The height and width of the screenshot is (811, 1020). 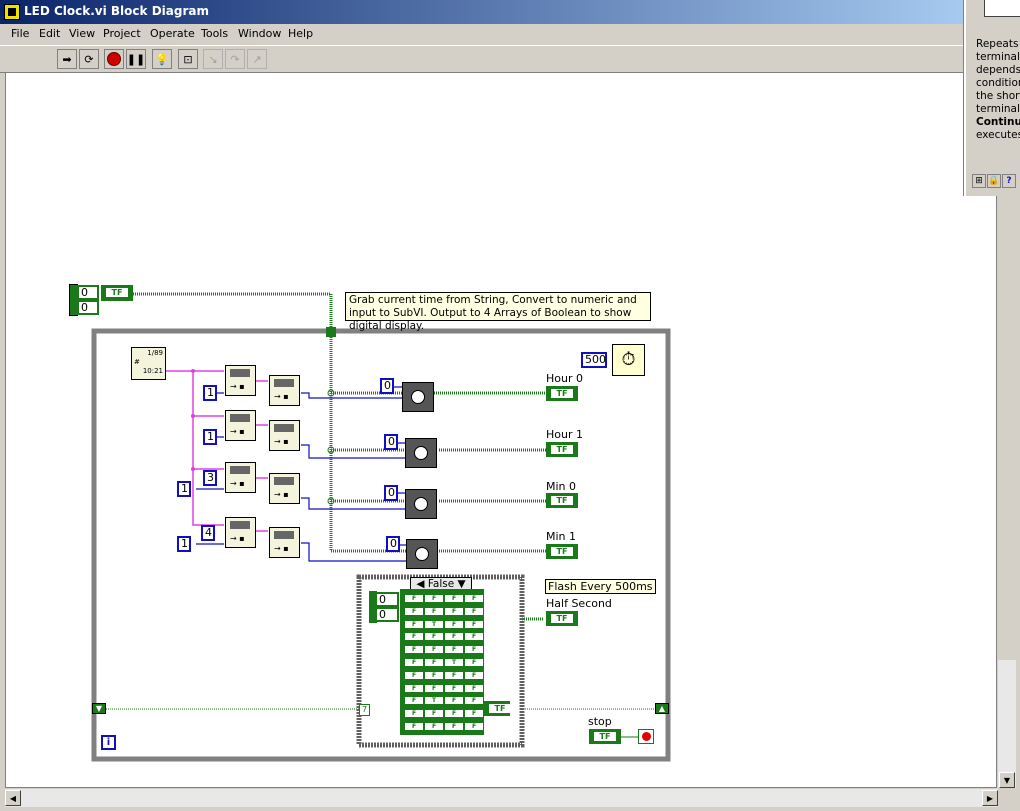 What do you see at coordinates (108, 742) in the screenshot?
I see `iteration-terminal: i` at bounding box center [108, 742].